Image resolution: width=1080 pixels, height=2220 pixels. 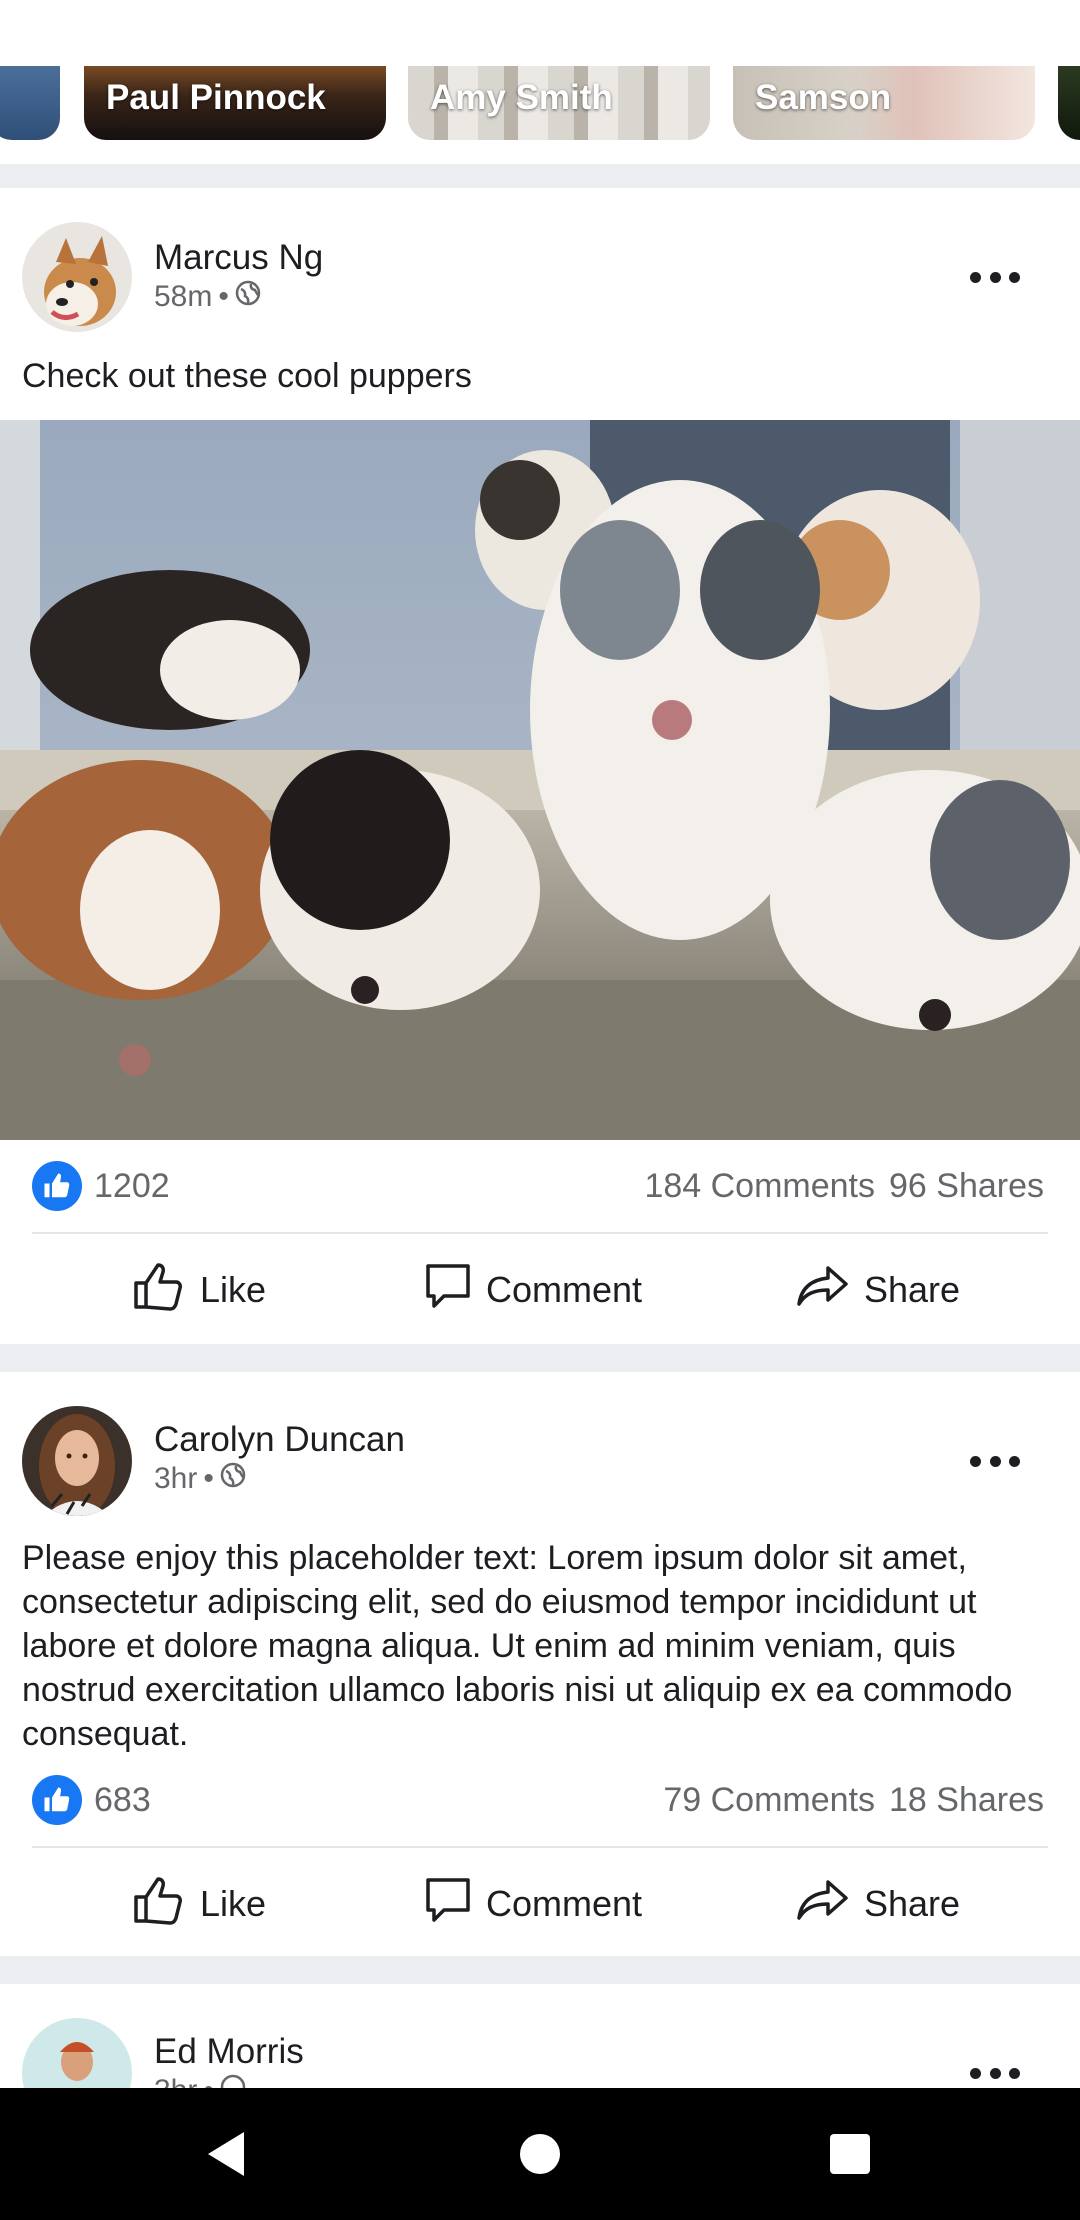 I want to click on home-icon, so click(x=540, y=2154).